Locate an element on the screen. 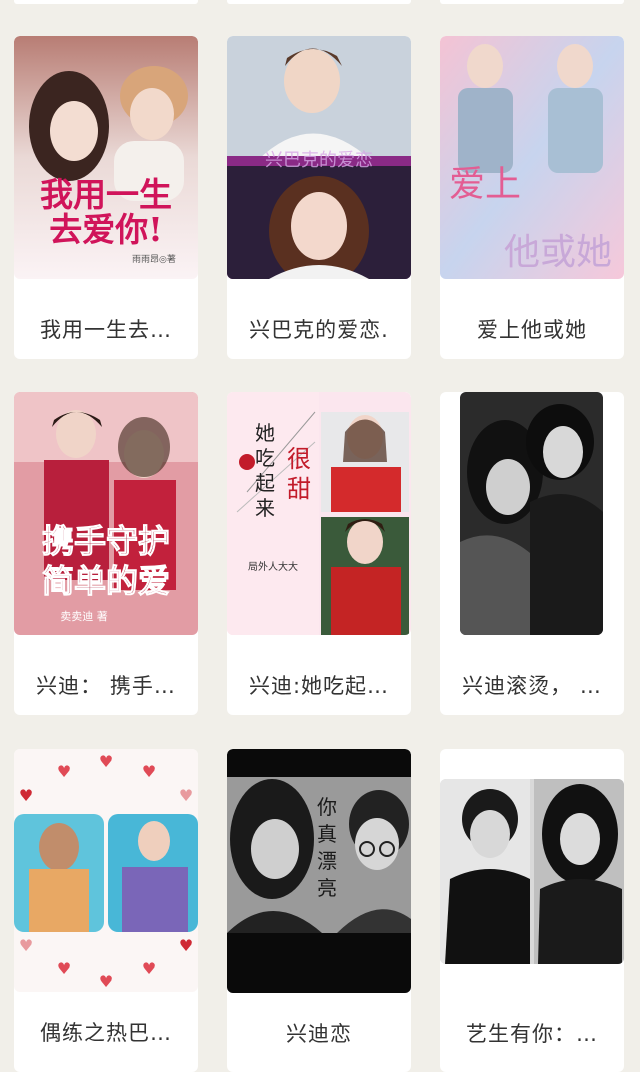 This screenshot has width=640, height=1072. cover-title-line4: 亮 is located at coordinates (327, 888).